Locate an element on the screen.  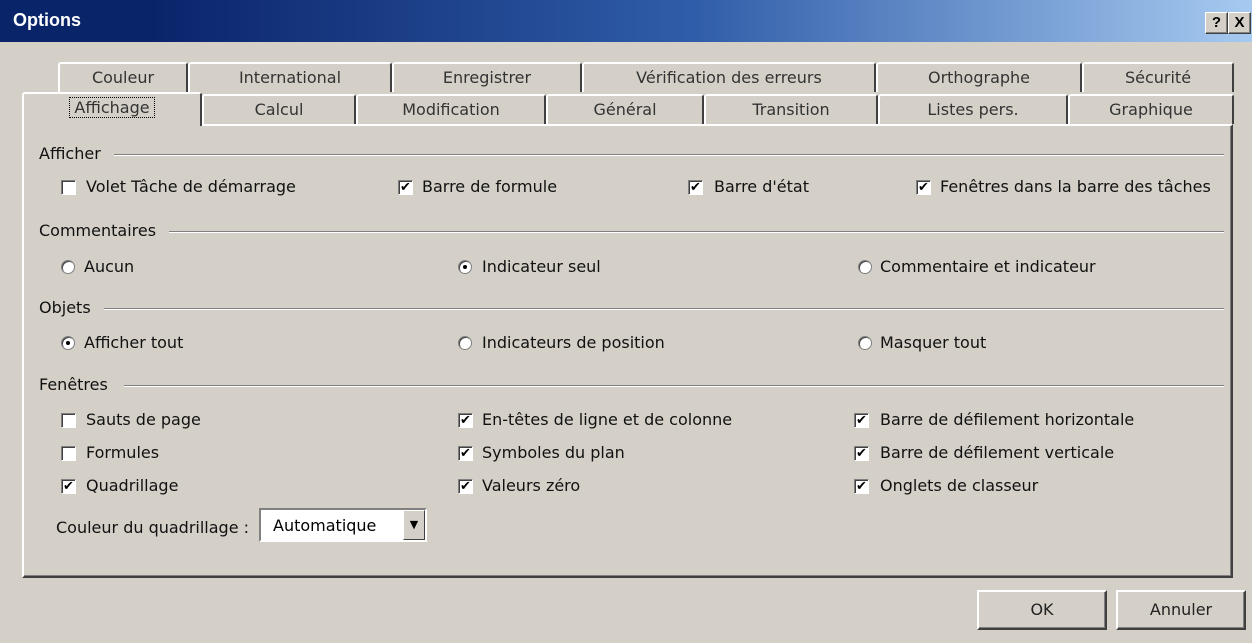
gridline-color-select: Automatique ▼ is located at coordinates (343, 525).